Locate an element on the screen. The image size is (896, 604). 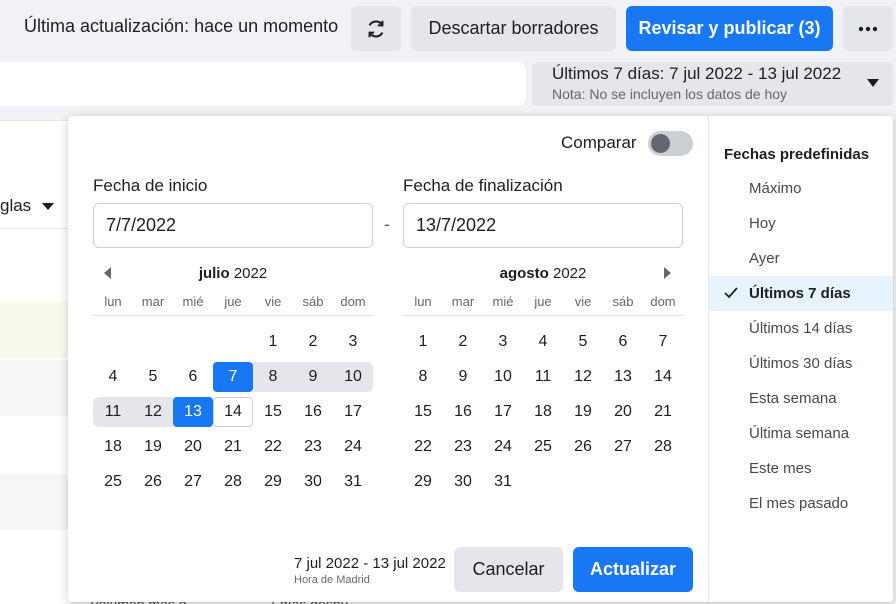
calendar-week: 8 9 10 11 12 13 14 is located at coordinates (543, 376).